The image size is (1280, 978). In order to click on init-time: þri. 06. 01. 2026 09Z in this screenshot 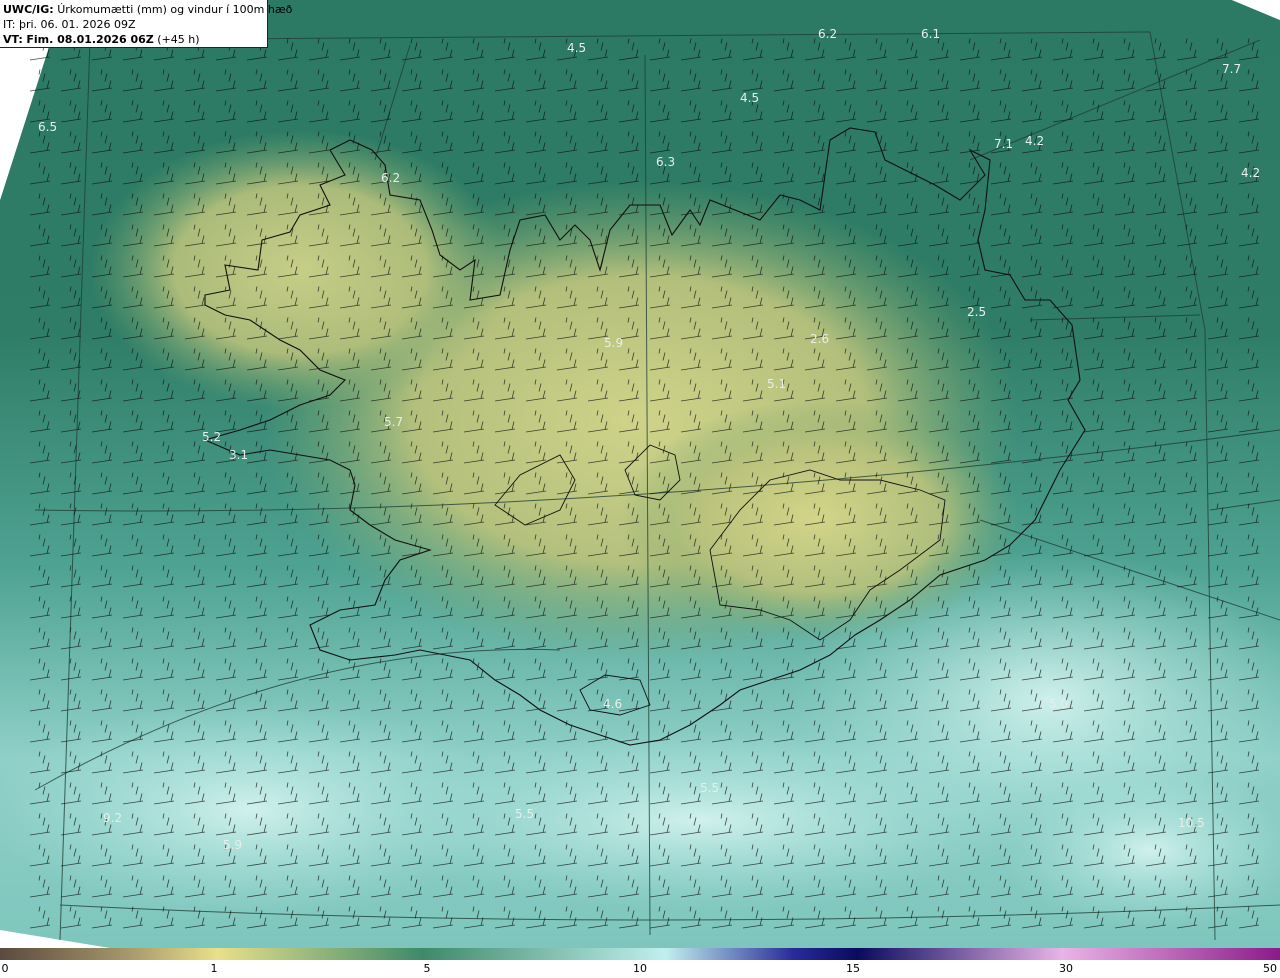, I will do `click(77, 24)`.